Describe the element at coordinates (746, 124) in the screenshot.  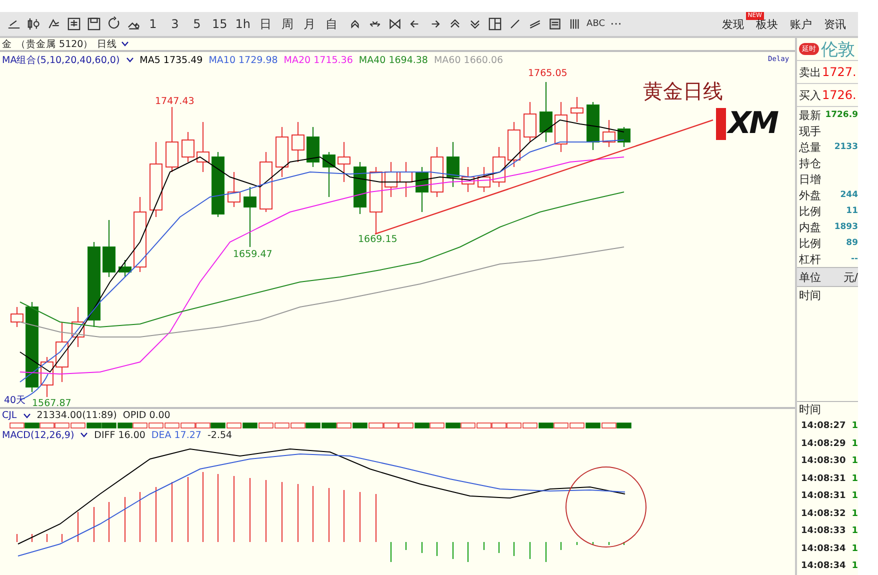
I see `logo: XM` at that location.